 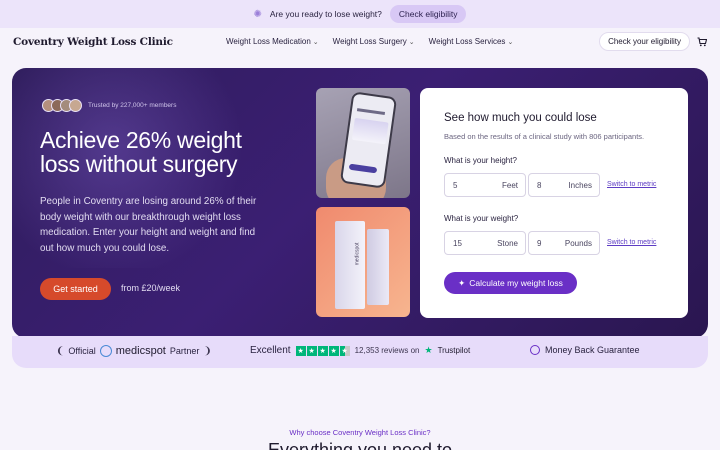 What do you see at coordinates (75, 105) in the screenshot?
I see `avatar` at bounding box center [75, 105].